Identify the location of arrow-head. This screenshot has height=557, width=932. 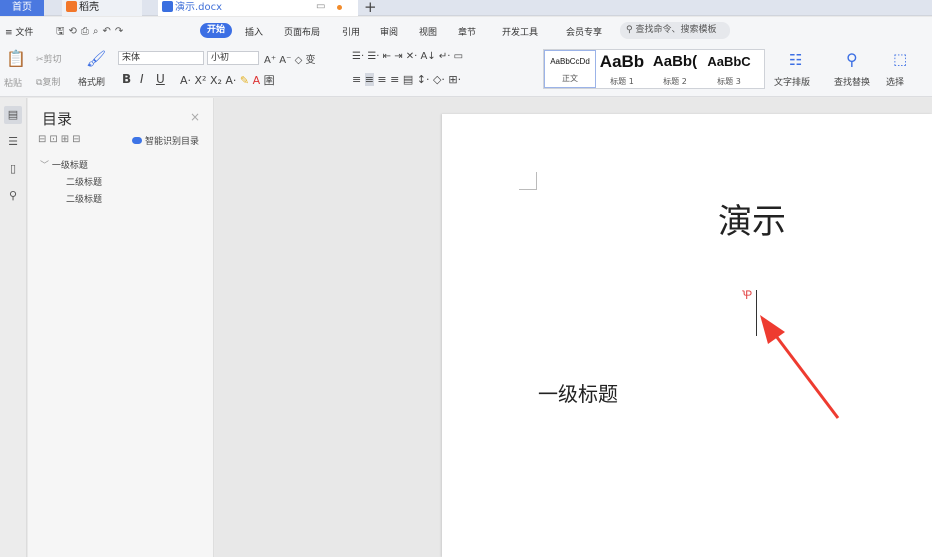
(772, 329).